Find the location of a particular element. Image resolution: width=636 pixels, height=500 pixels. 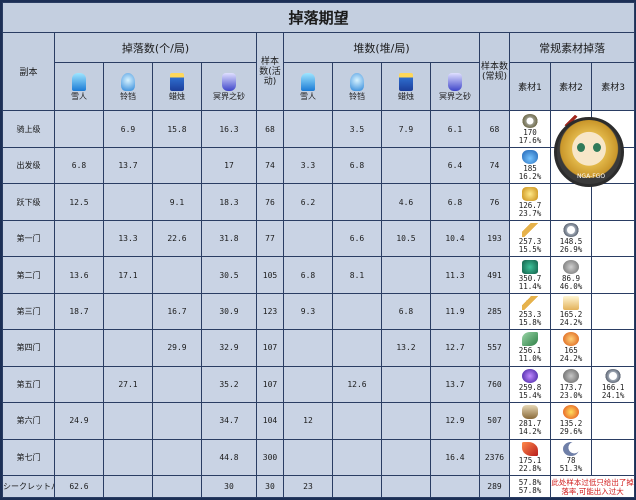

material-1-cell: 126.7 23.7% is located at coordinates (530, 202).